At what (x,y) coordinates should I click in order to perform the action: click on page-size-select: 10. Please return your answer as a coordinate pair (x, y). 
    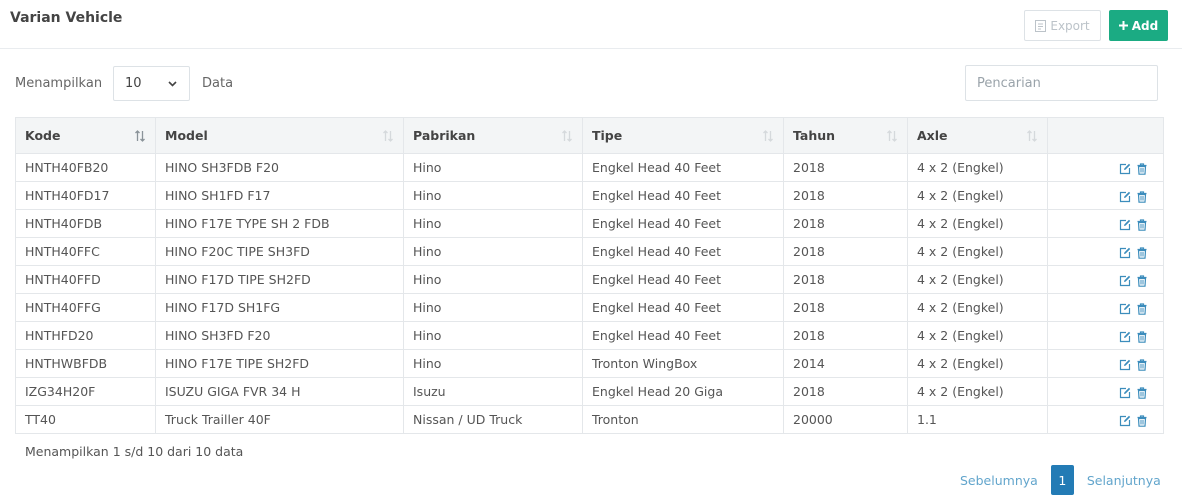
    Looking at the image, I should click on (151, 83).